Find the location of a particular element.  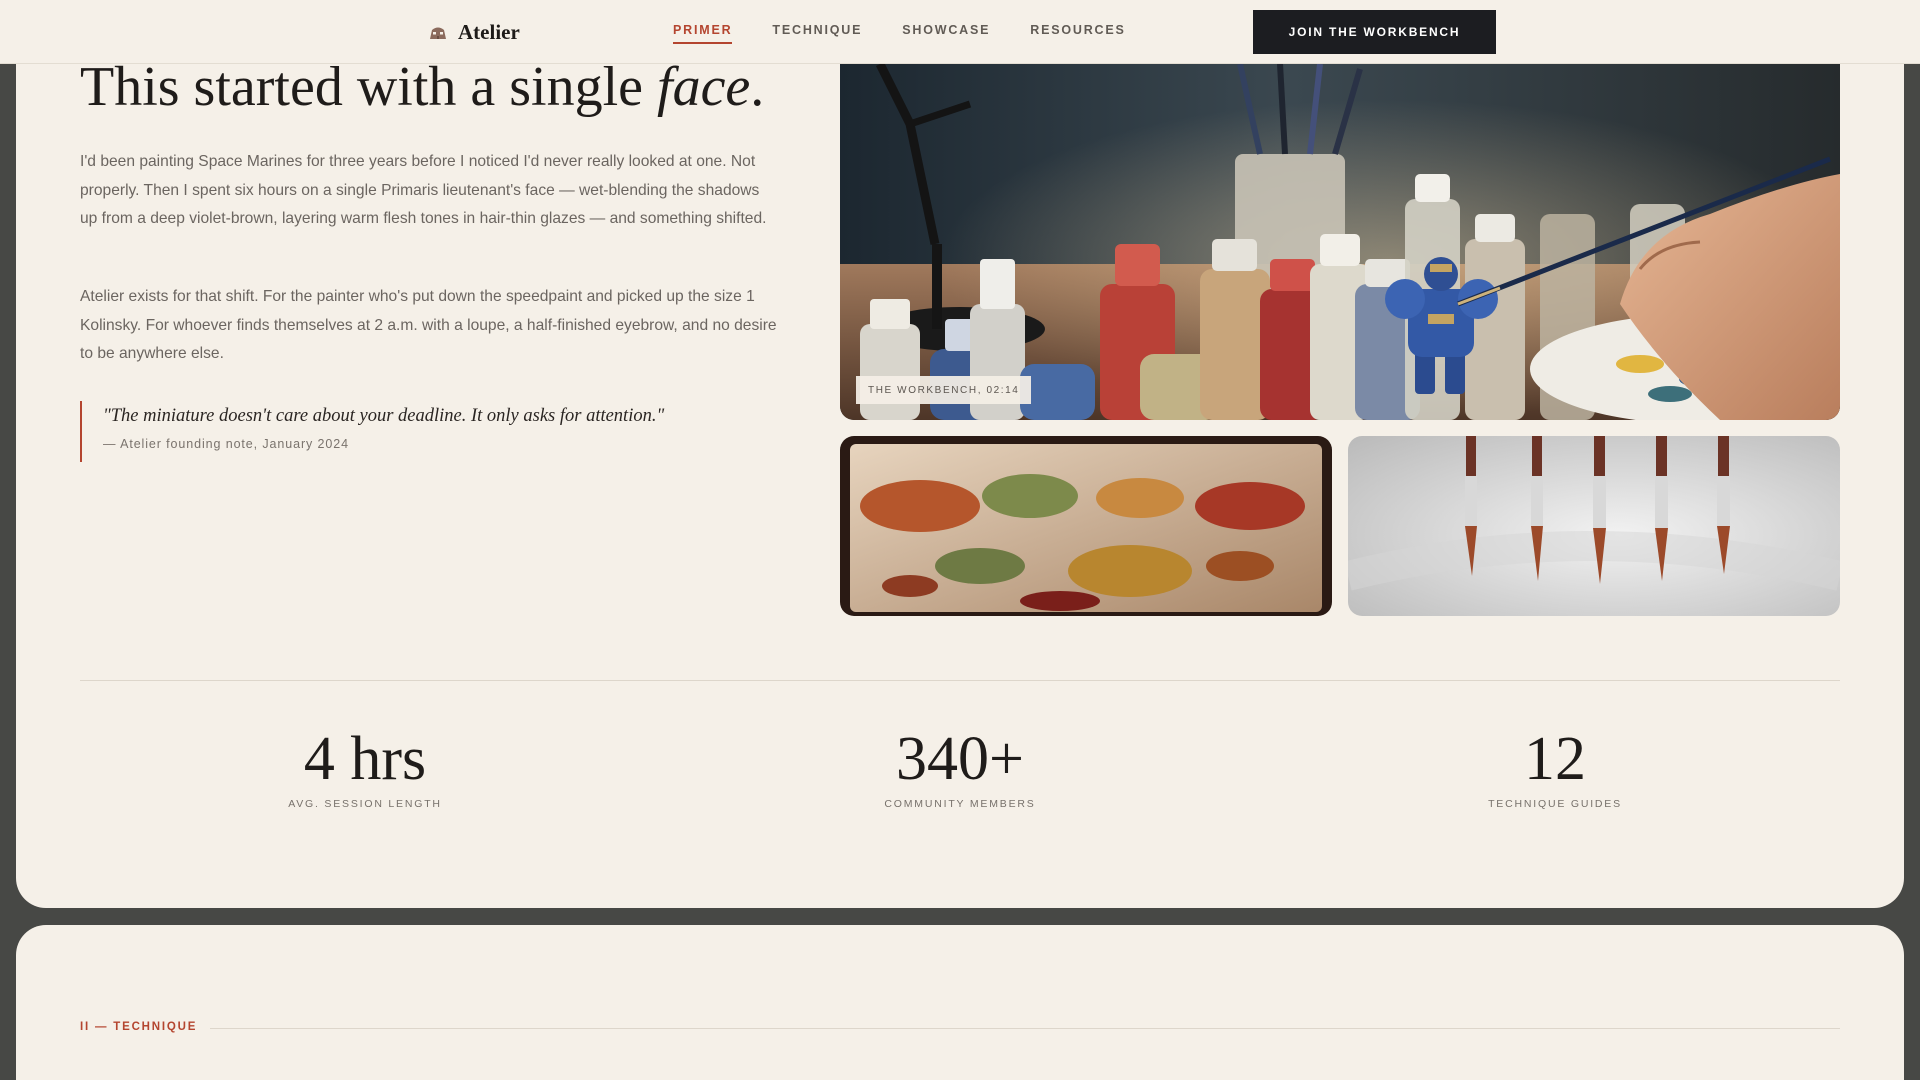

stat-value: 4 hrs is located at coordinates (365, 759).